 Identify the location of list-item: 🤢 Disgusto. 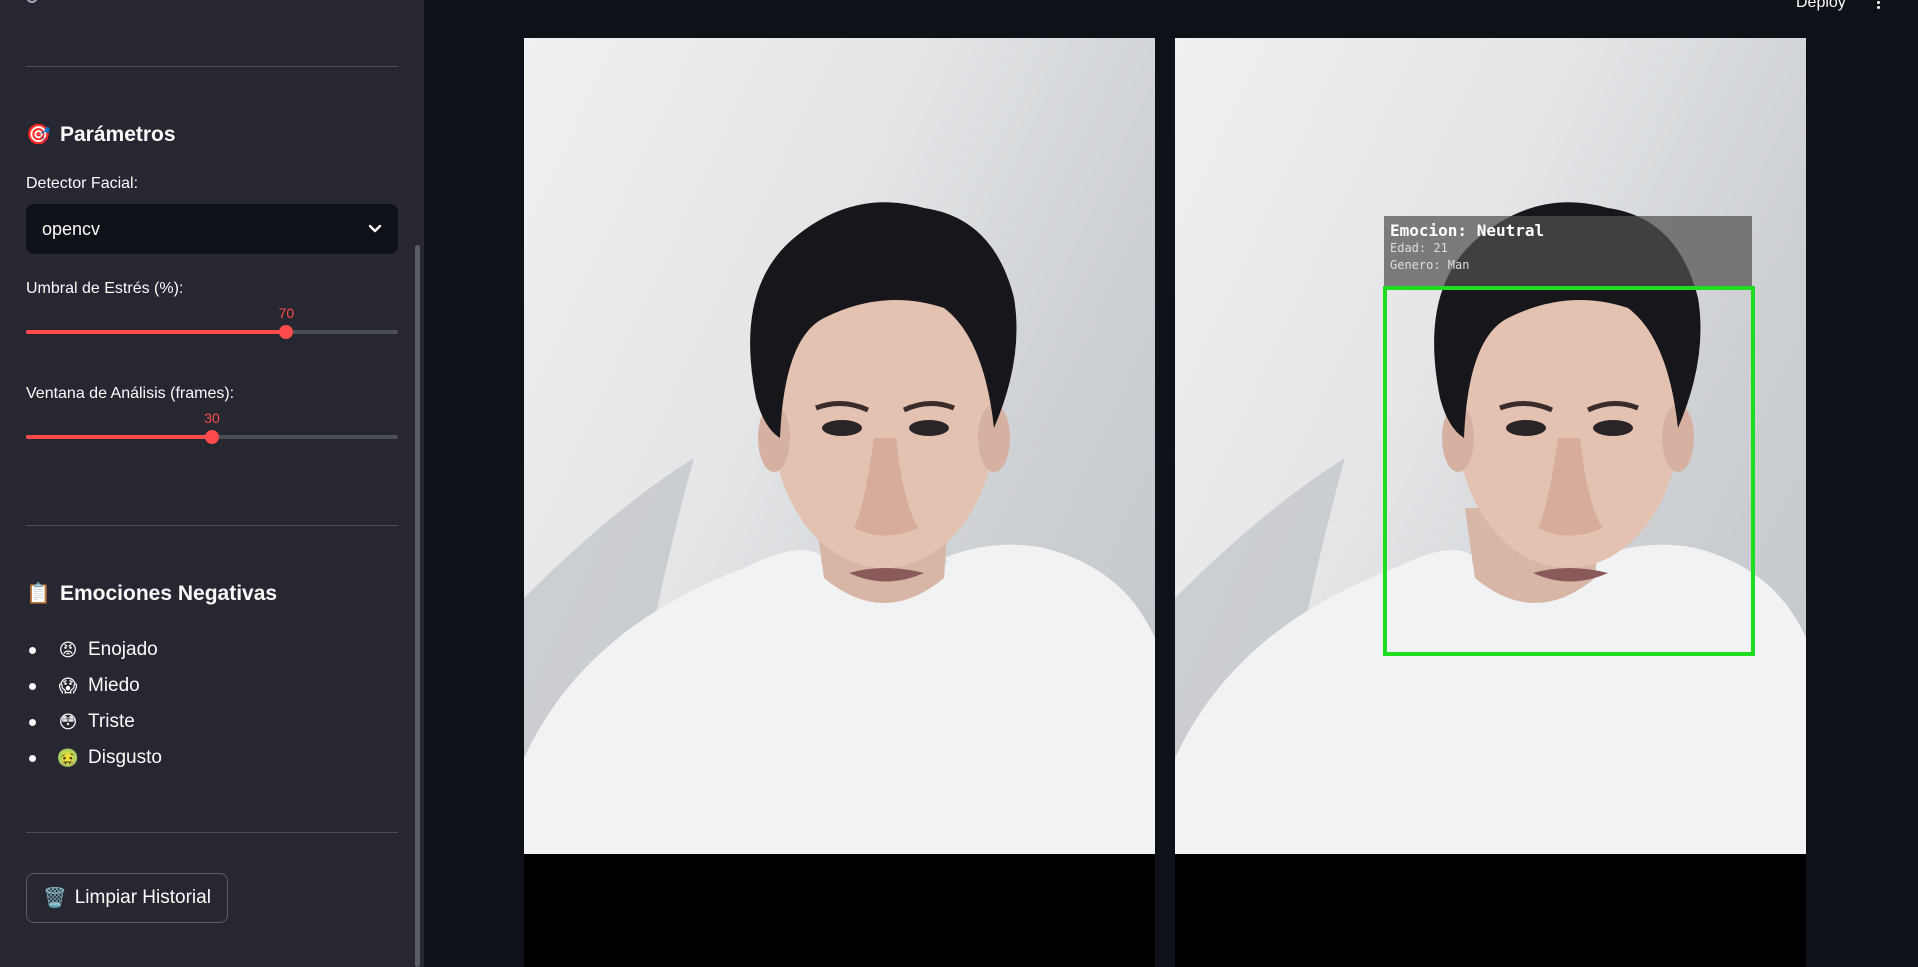
(94, 758).